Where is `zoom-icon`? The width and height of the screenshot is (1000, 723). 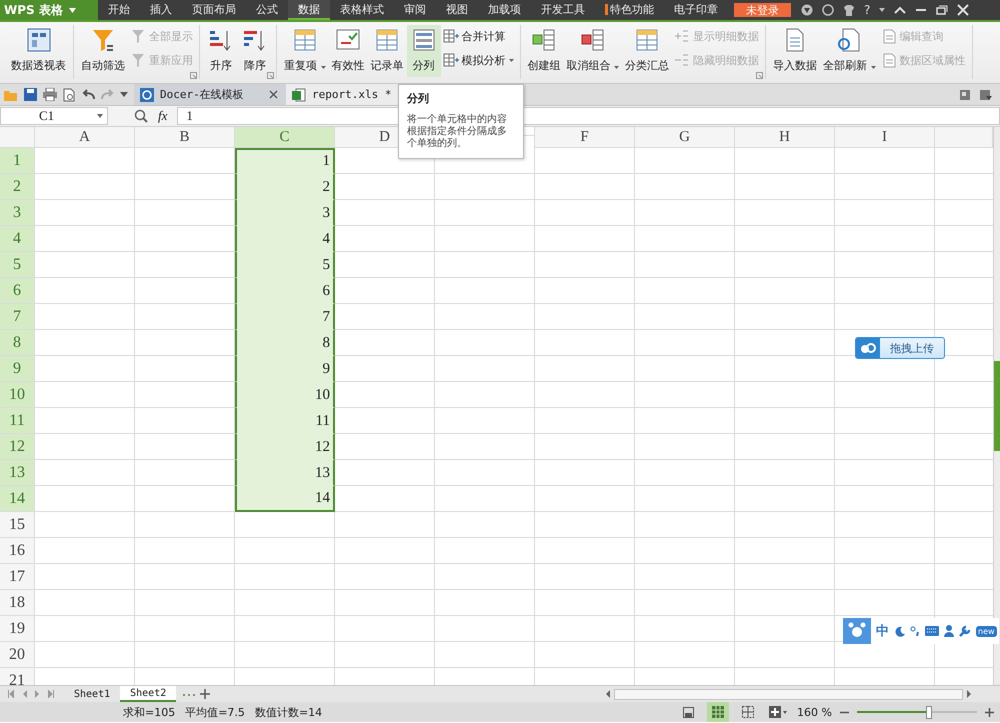
zoom-icon is located at coordinates (141, 116).